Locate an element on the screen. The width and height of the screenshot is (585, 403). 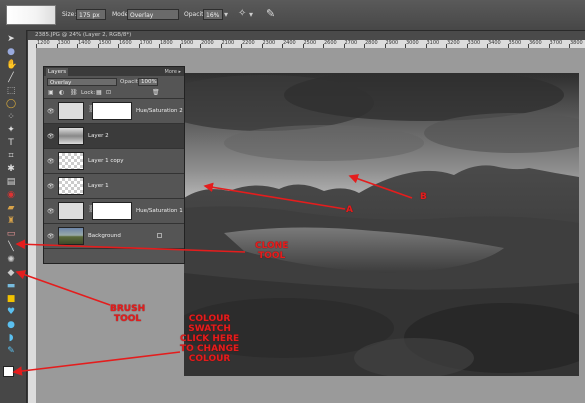
ruler-tick-label: 3600 is located at coordinates (535, 43).